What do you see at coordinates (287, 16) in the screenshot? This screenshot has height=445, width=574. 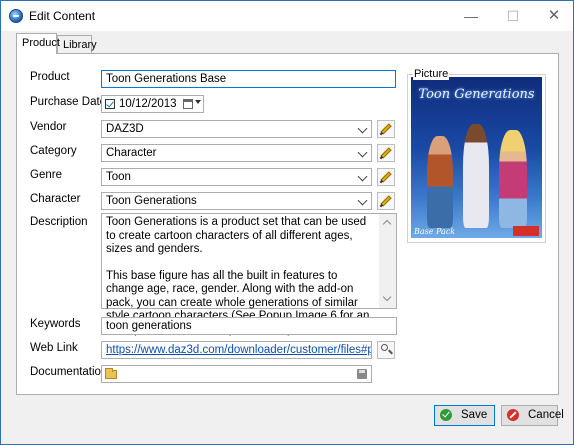 I see `title-bar: Edit Content — ☐ ✕` at bounding box center [287, 16].